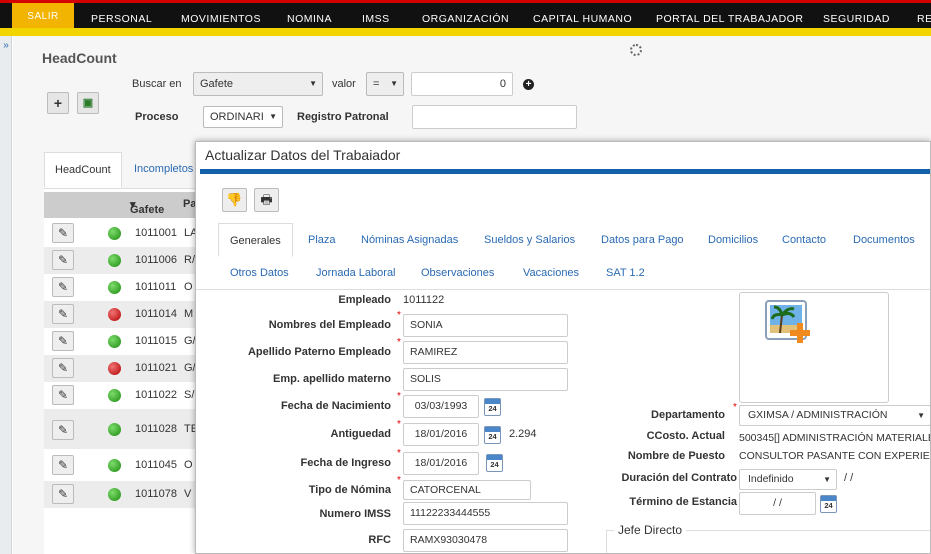 This screenshot has height=554, width=931. Describe the element at coordinates (465, 32) in the screenshot. I see `nav-accent-bar` at that location.